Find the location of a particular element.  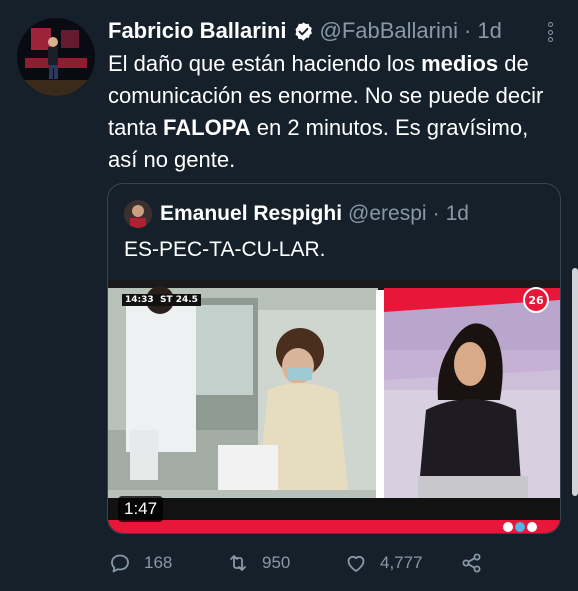

like-icon is located at coordinates (356, 563).